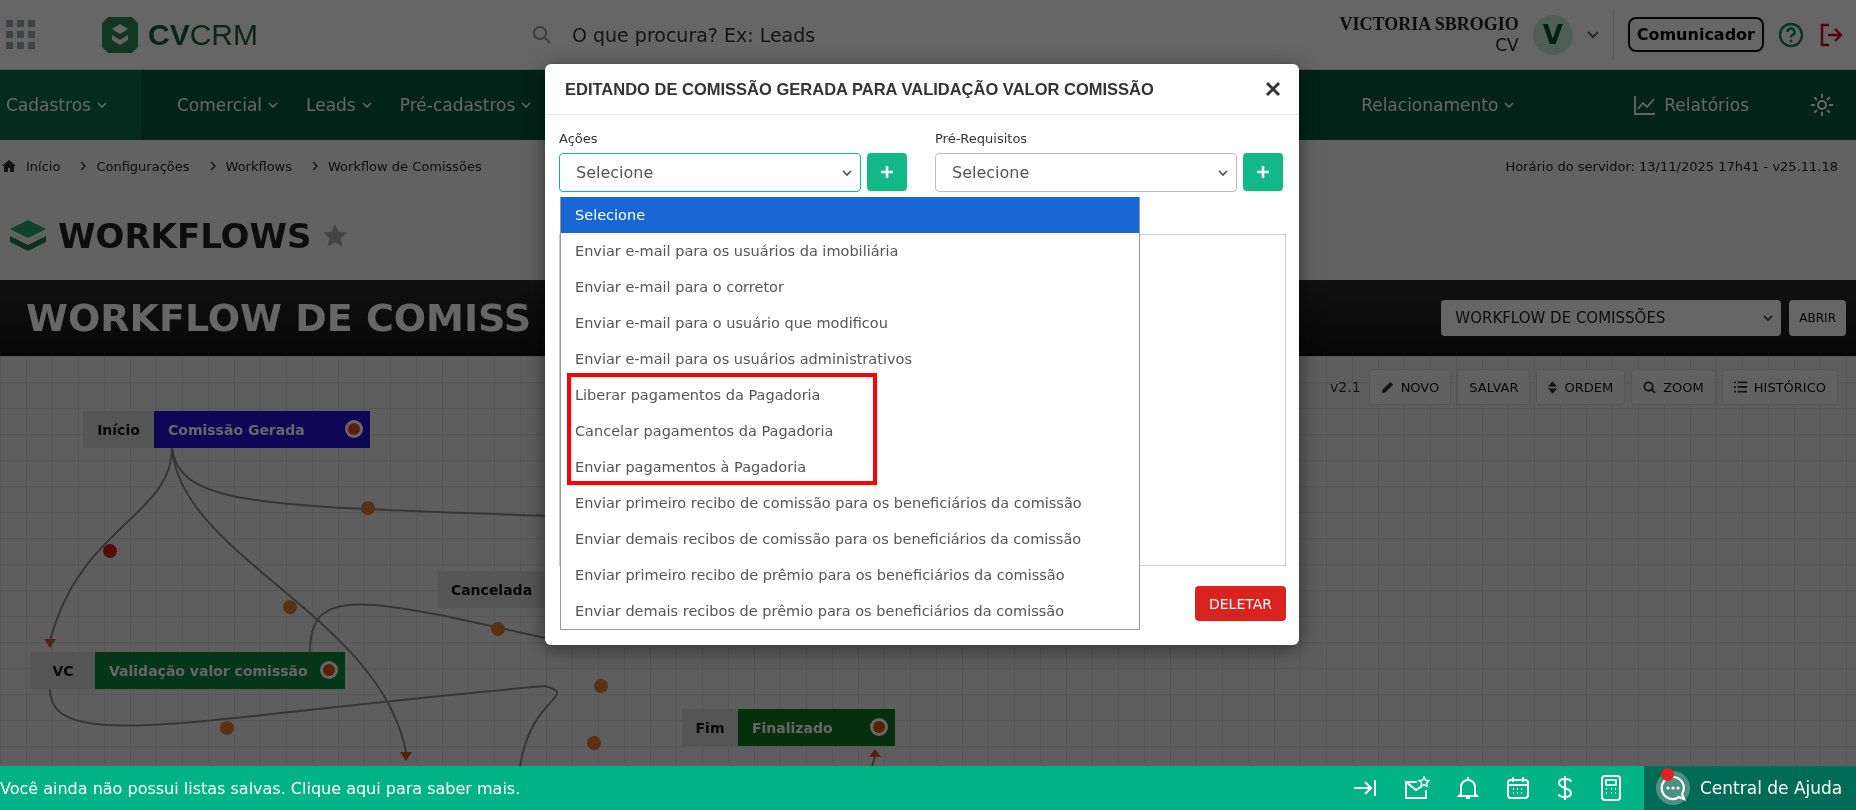 The height and width of the screenshot is (810, 1856). Describe the element at coordinates (832, 34) in the screenshot. I see `search-field: O que procura? Ex: Leads` at that location.